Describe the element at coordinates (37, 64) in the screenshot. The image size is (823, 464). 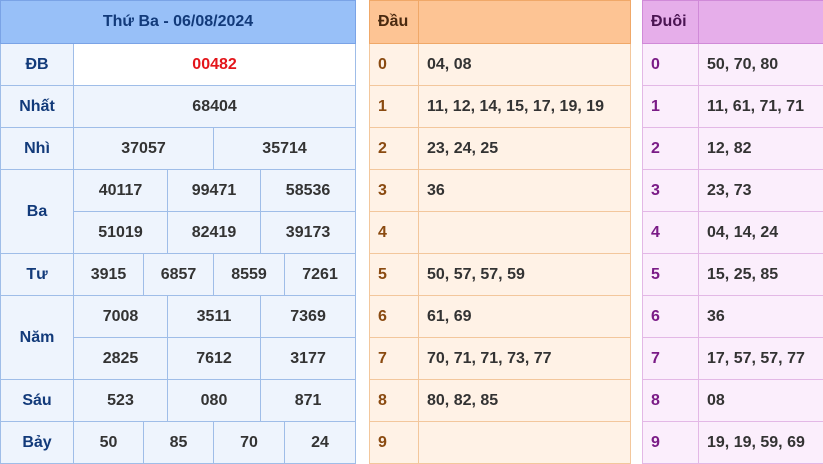
I see `prize-label: ĐB` at that location.